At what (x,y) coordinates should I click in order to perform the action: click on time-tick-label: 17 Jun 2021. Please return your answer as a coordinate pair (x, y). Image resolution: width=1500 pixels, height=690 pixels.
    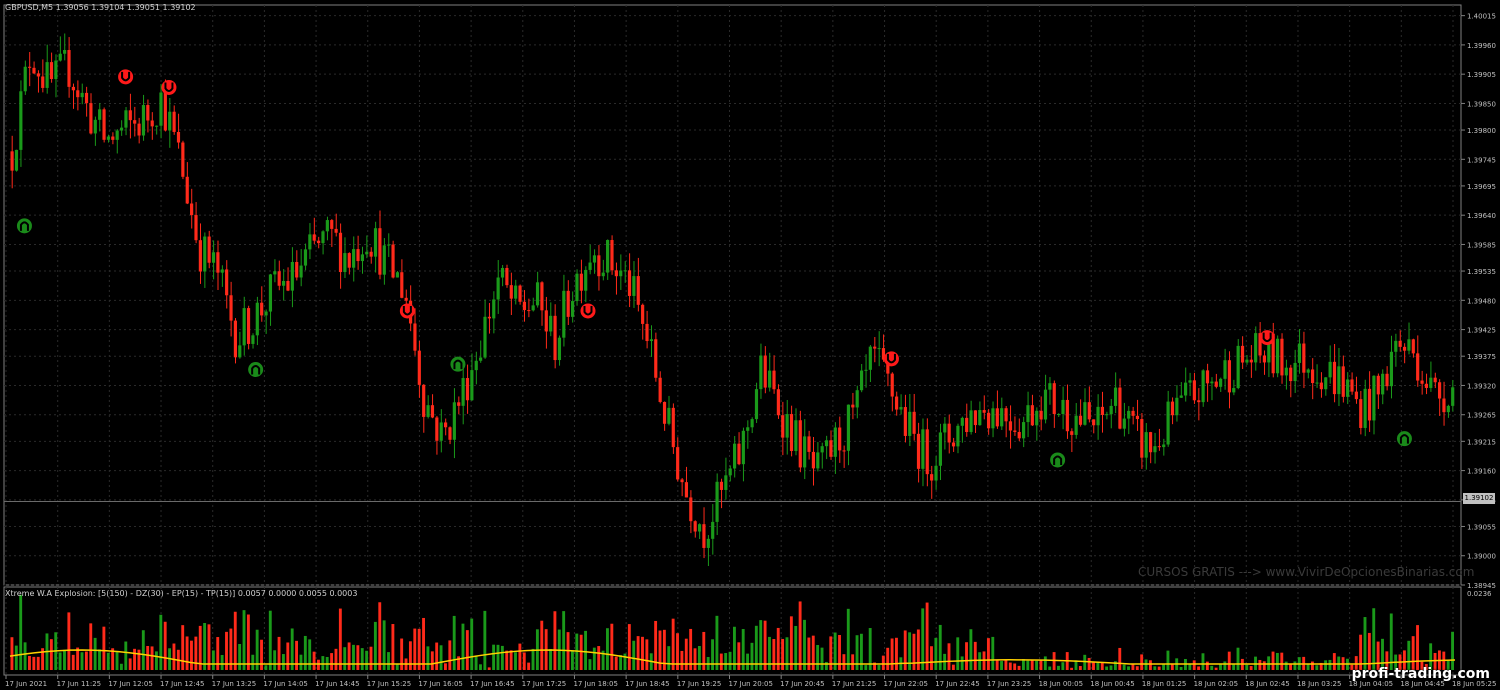
    Looking at the image, I should click on (26, 684).